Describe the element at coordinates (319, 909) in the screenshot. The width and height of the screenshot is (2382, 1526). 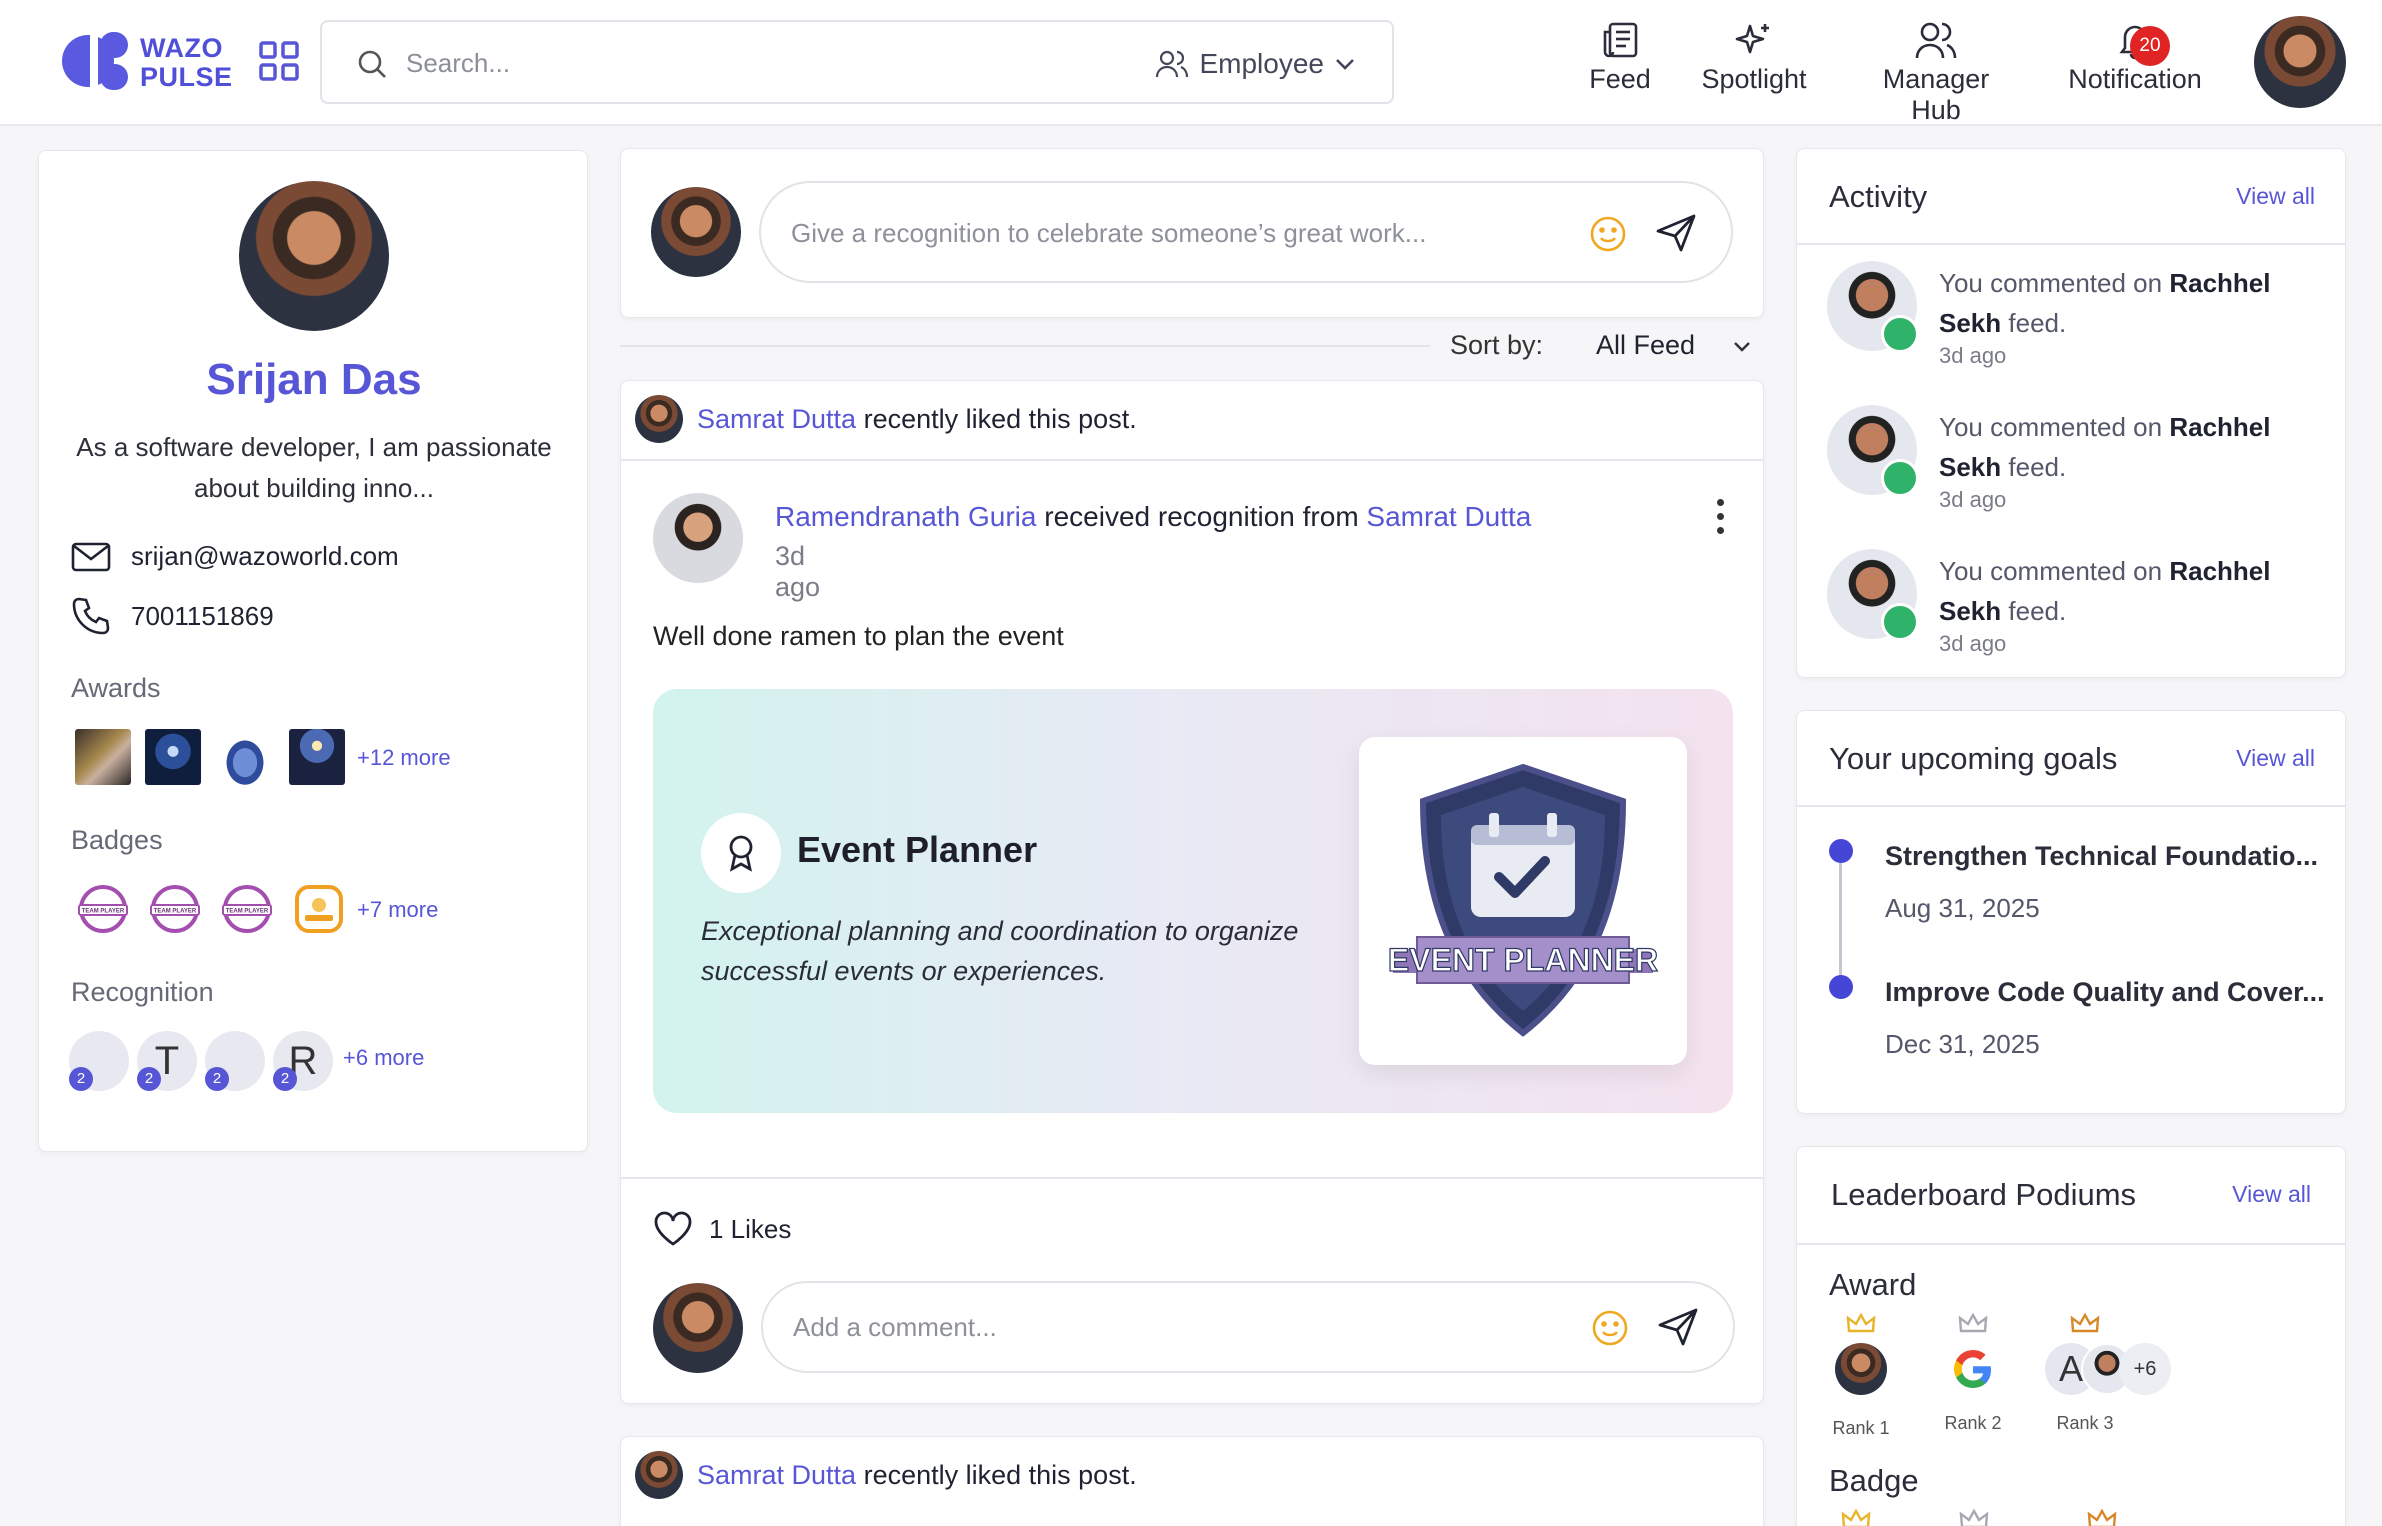
I see `innovator-badge-icon` at that location.